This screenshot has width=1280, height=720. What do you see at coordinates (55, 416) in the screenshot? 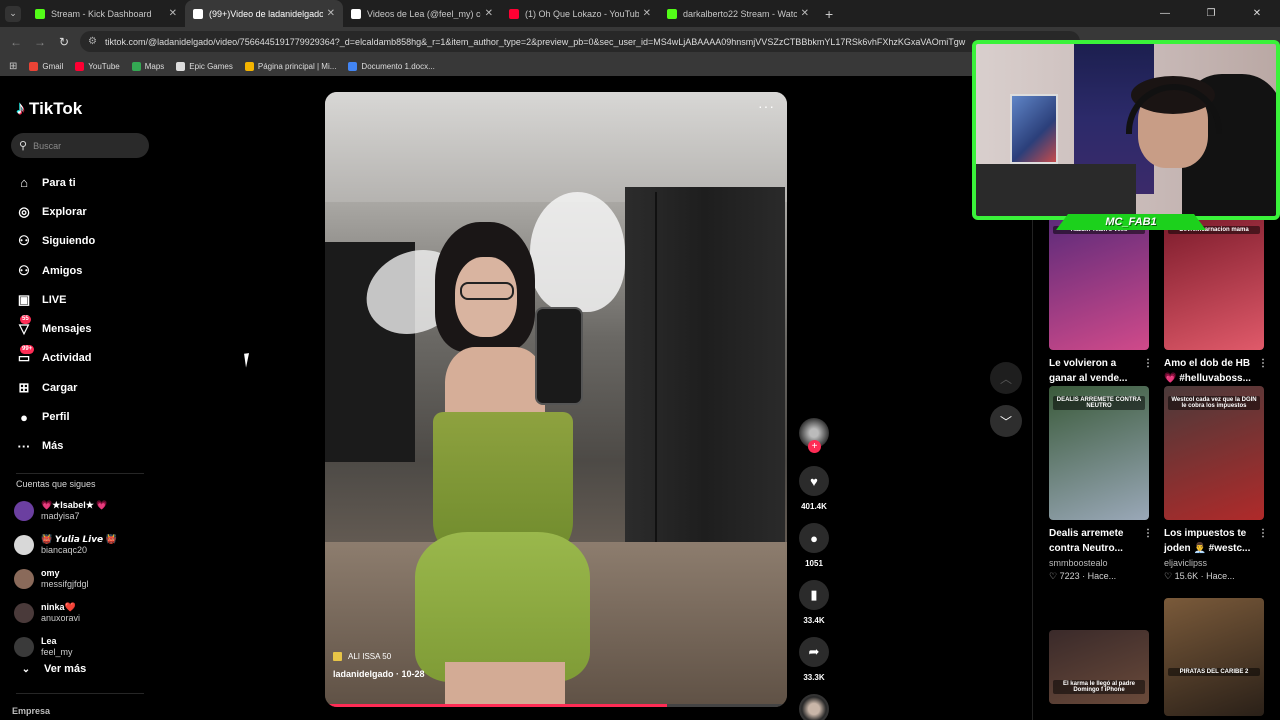
I see `sidebar-item-perfil: ● Perfil` at bounding box center [55, 416].